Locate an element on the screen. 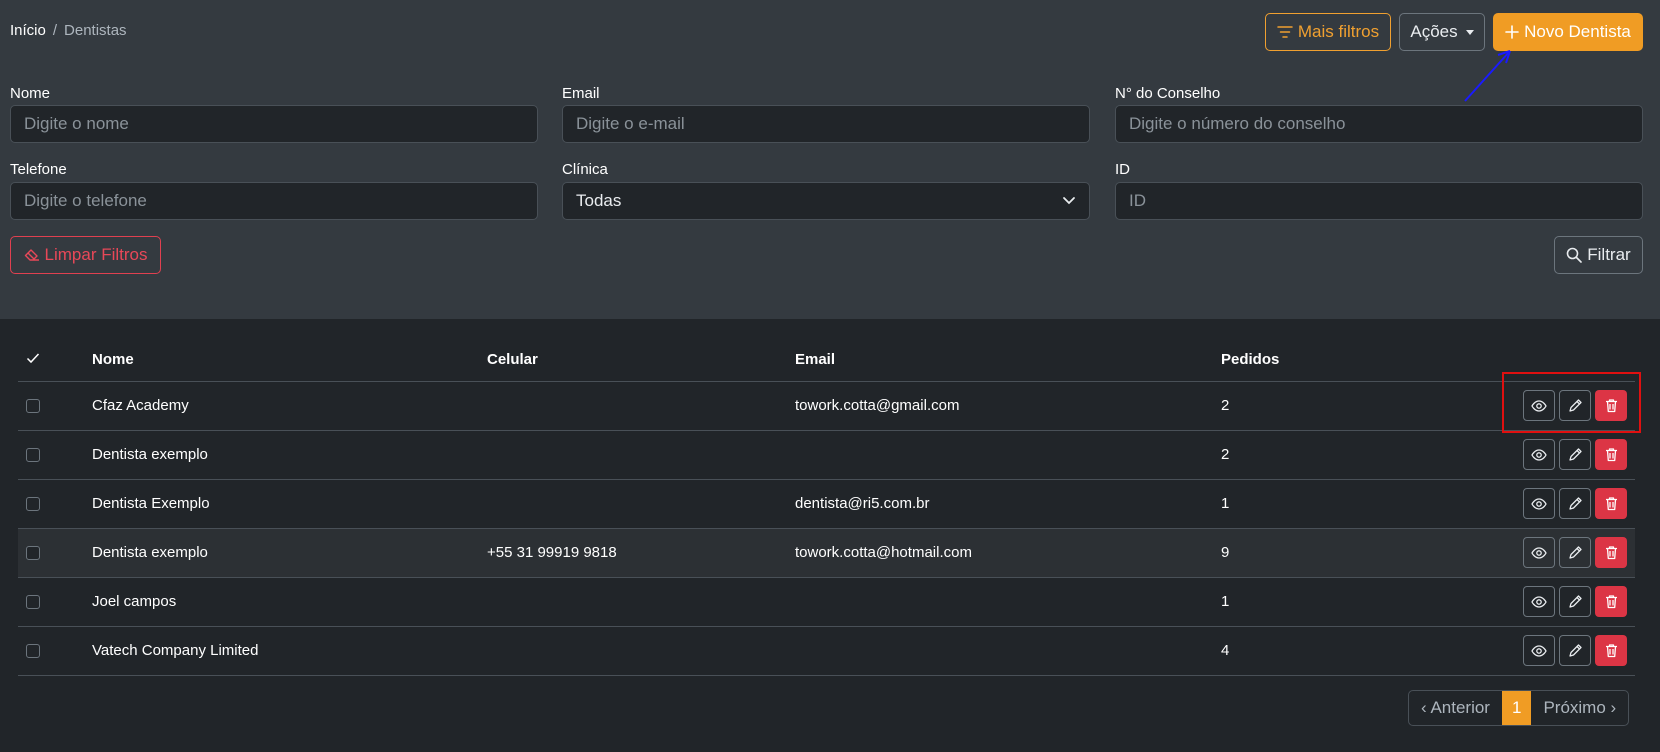 The image size is (1660, 752). annotation-arrow is located at coordinates (1487, 76).